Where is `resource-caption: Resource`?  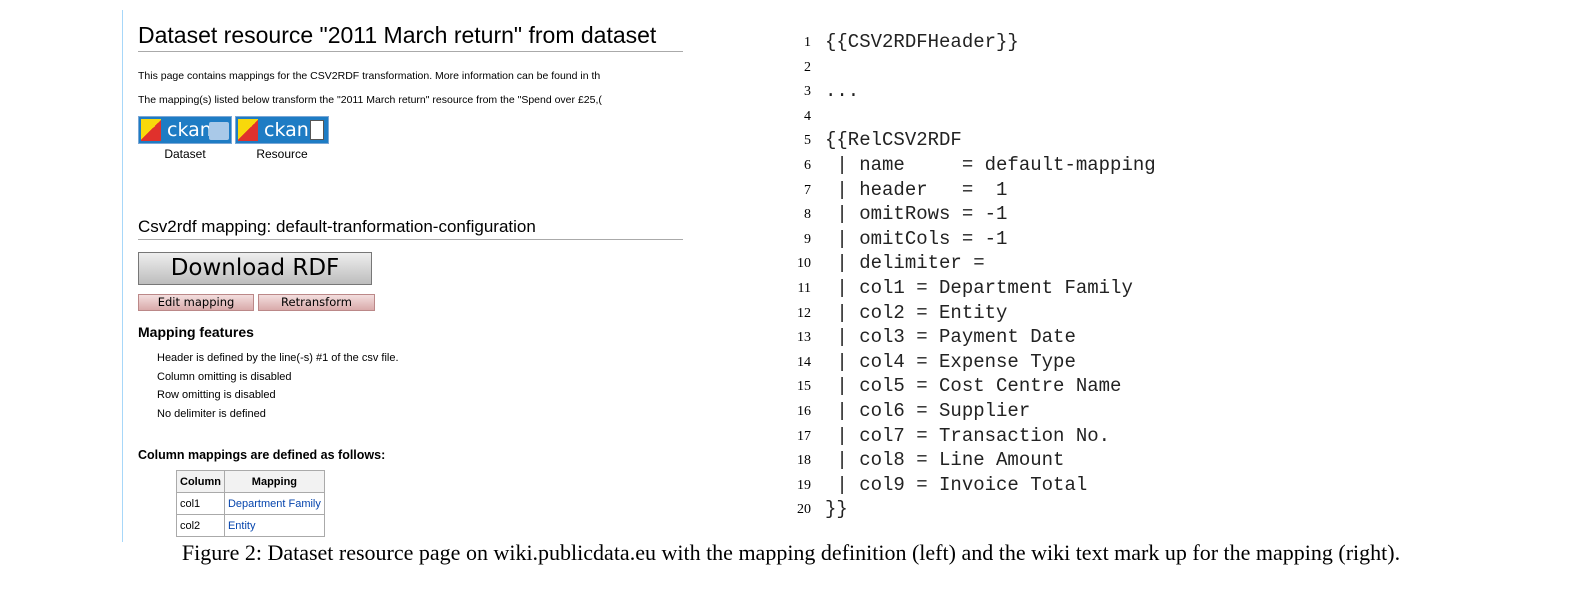
resource-caption: Resource is located at coordinates (282, 154).